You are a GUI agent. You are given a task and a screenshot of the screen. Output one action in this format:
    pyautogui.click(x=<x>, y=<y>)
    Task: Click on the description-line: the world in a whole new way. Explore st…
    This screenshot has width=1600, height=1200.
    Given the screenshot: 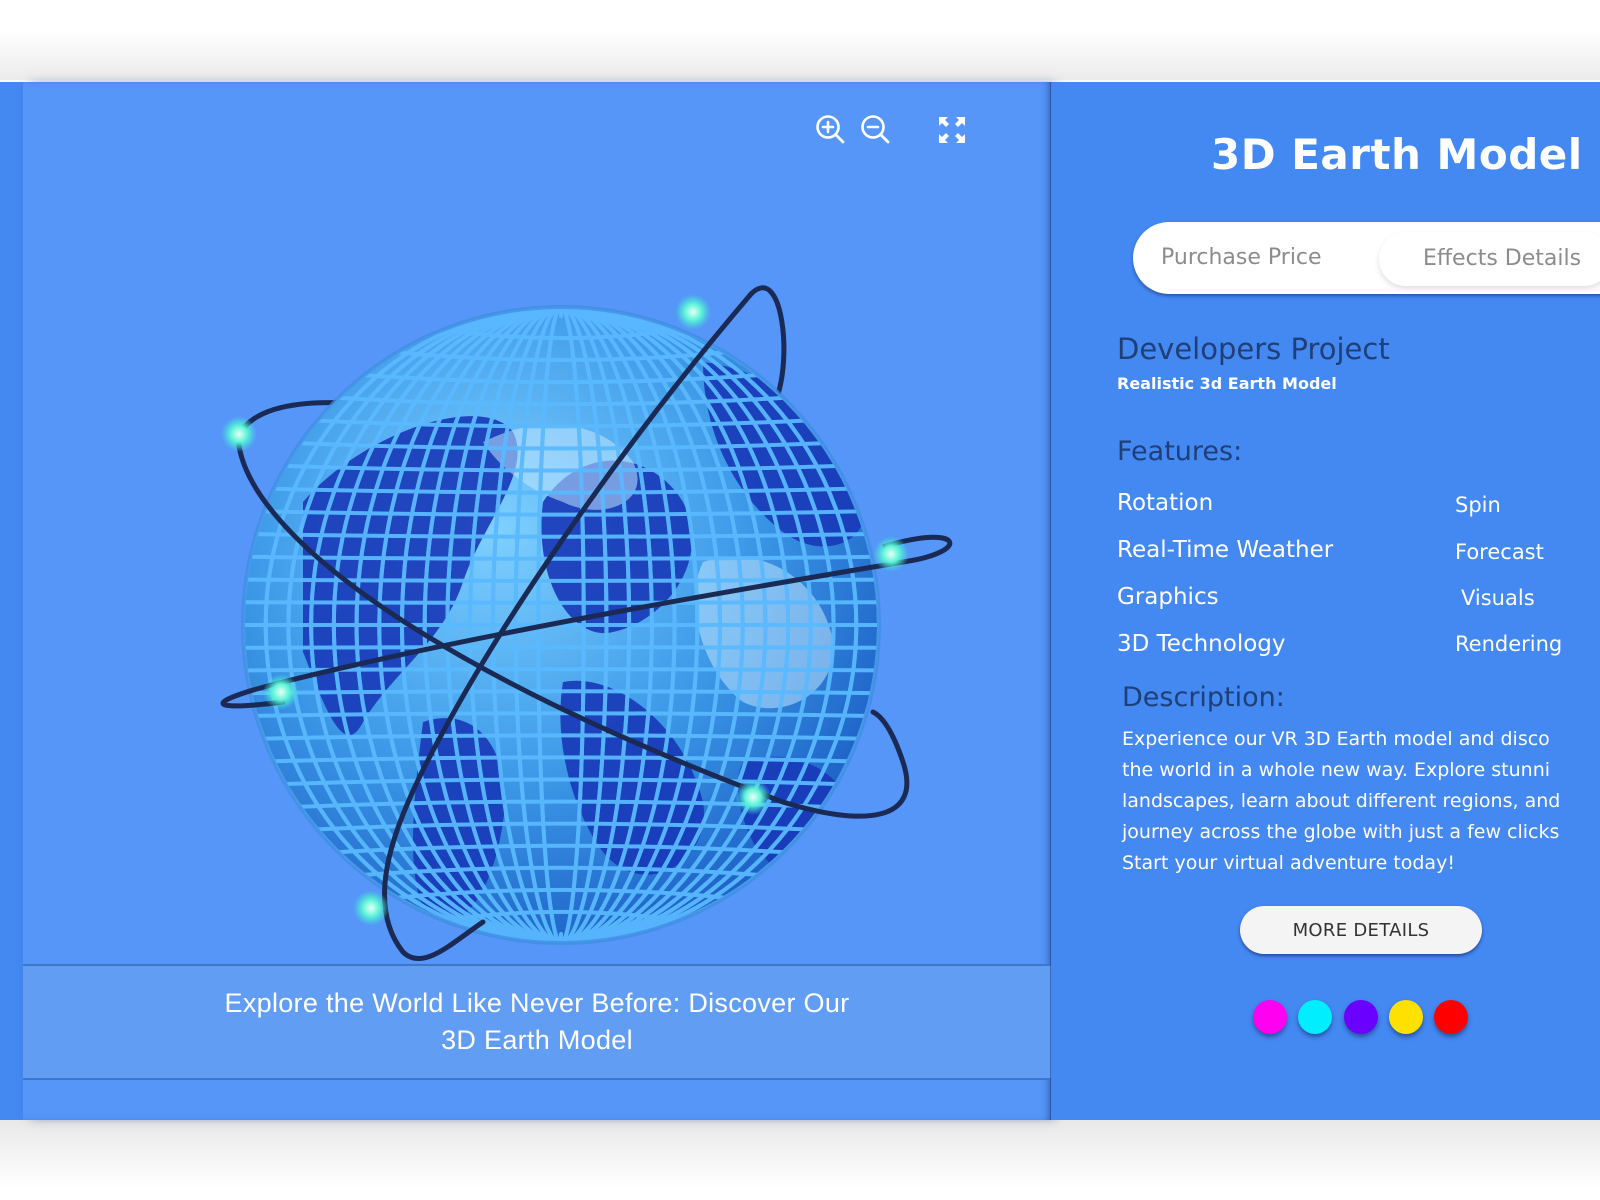 What is the action you would take?
    pyautogui.click(x=1336, y=770)
    